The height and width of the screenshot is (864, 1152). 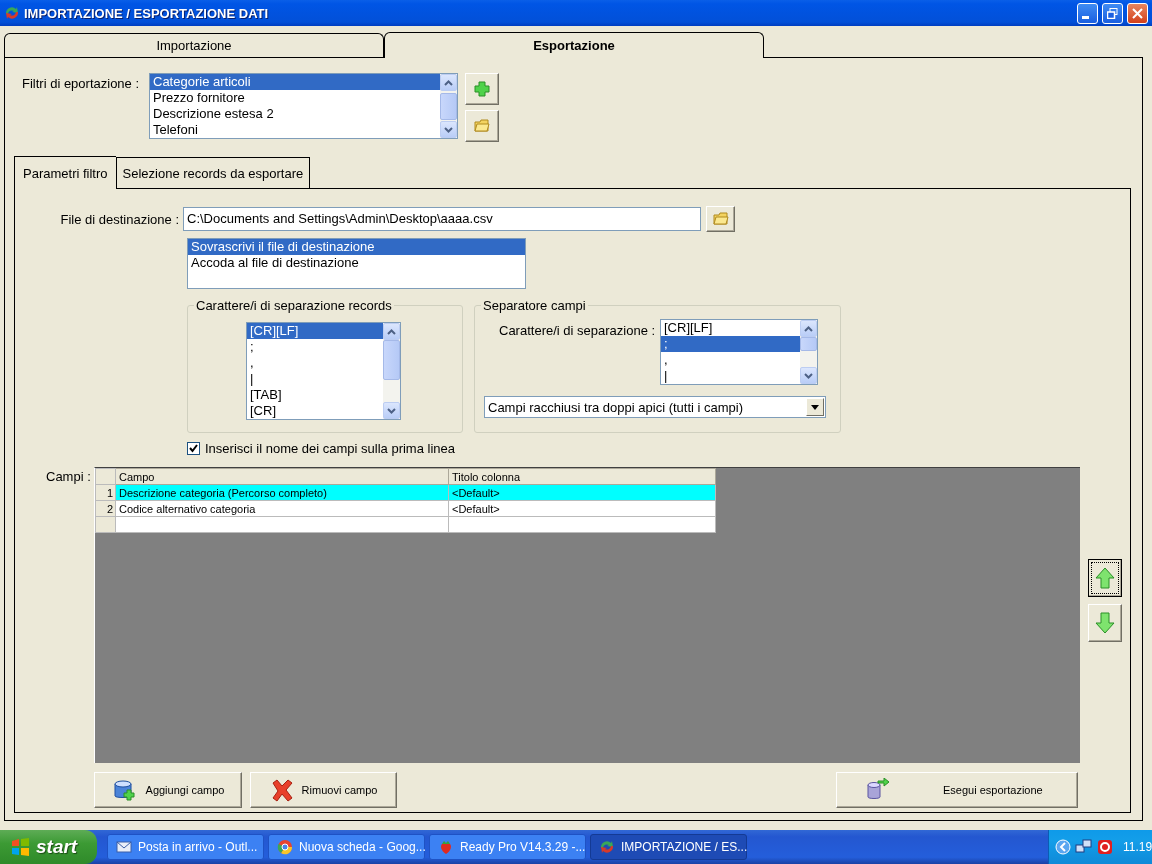 What do you see at coordinates (295, 114) in the screenshot?
I see `list-item: Descrizione estesa 2` at bounding box center [295, 114].